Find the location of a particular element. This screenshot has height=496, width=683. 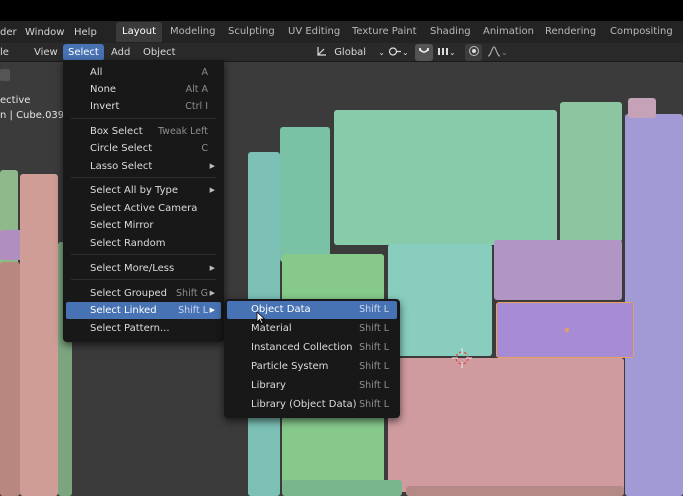

proportional-edit-icon is located at coordinates (473, 51).